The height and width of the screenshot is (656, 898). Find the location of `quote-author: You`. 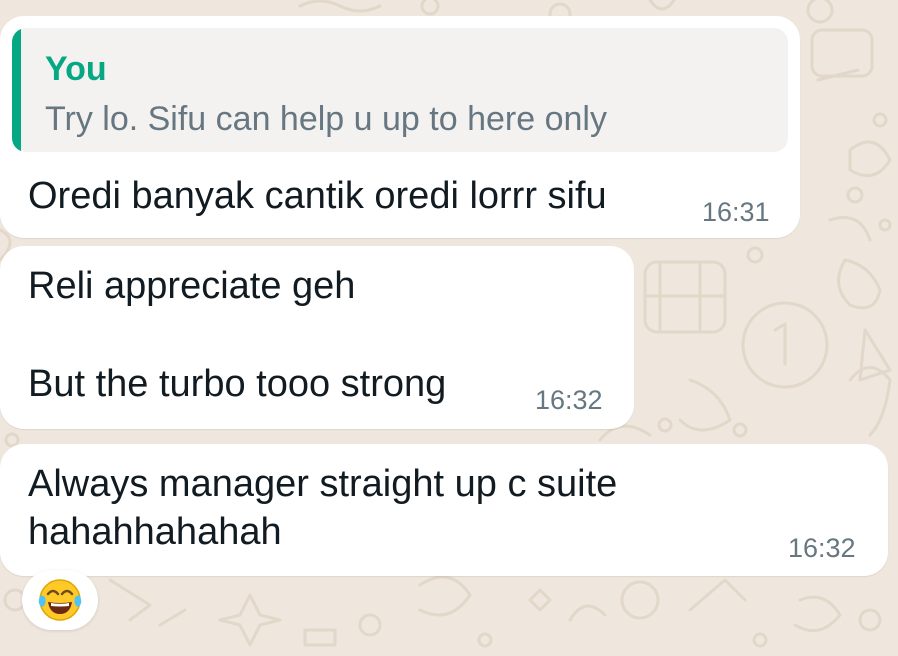

quote-author: You is located at coordinates (76, 69).